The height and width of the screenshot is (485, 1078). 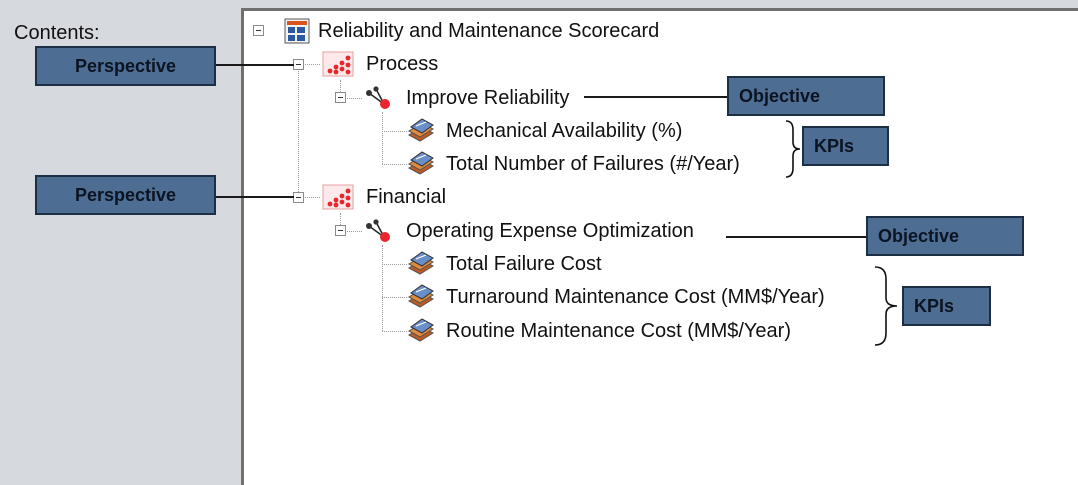 I want to click on tree-node-objective-operating-expense: Operating Expense Optimization, so click(x=529, y=231).